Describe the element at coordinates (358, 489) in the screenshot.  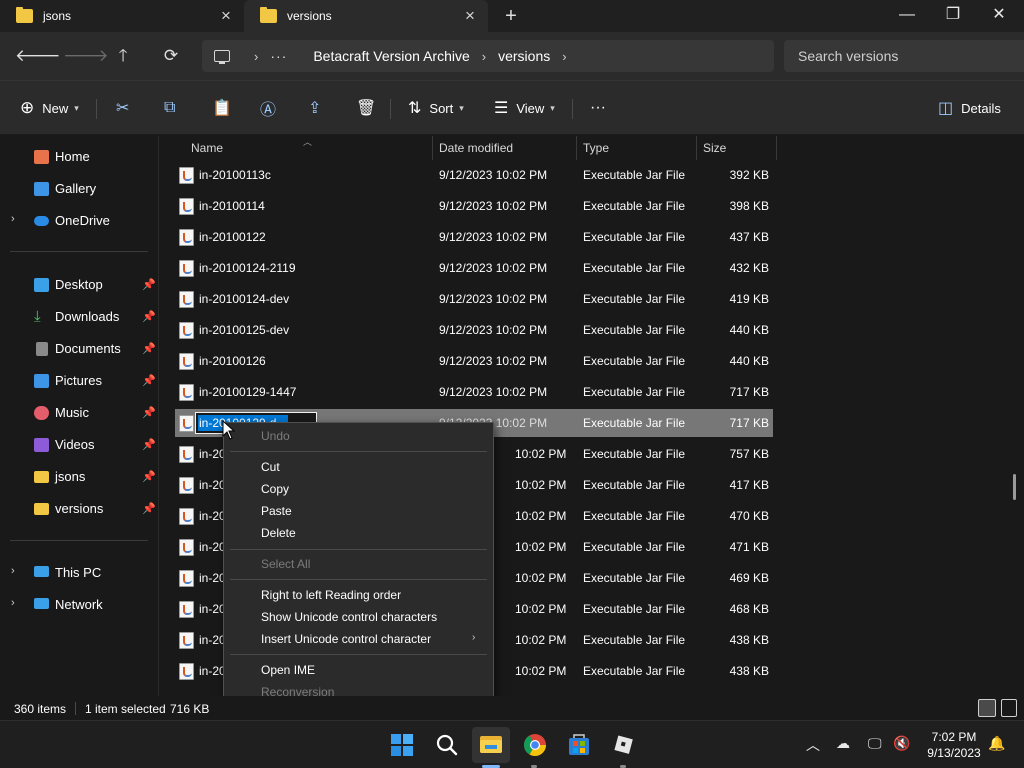
I see `menu-item-copy: Copy` at that location.